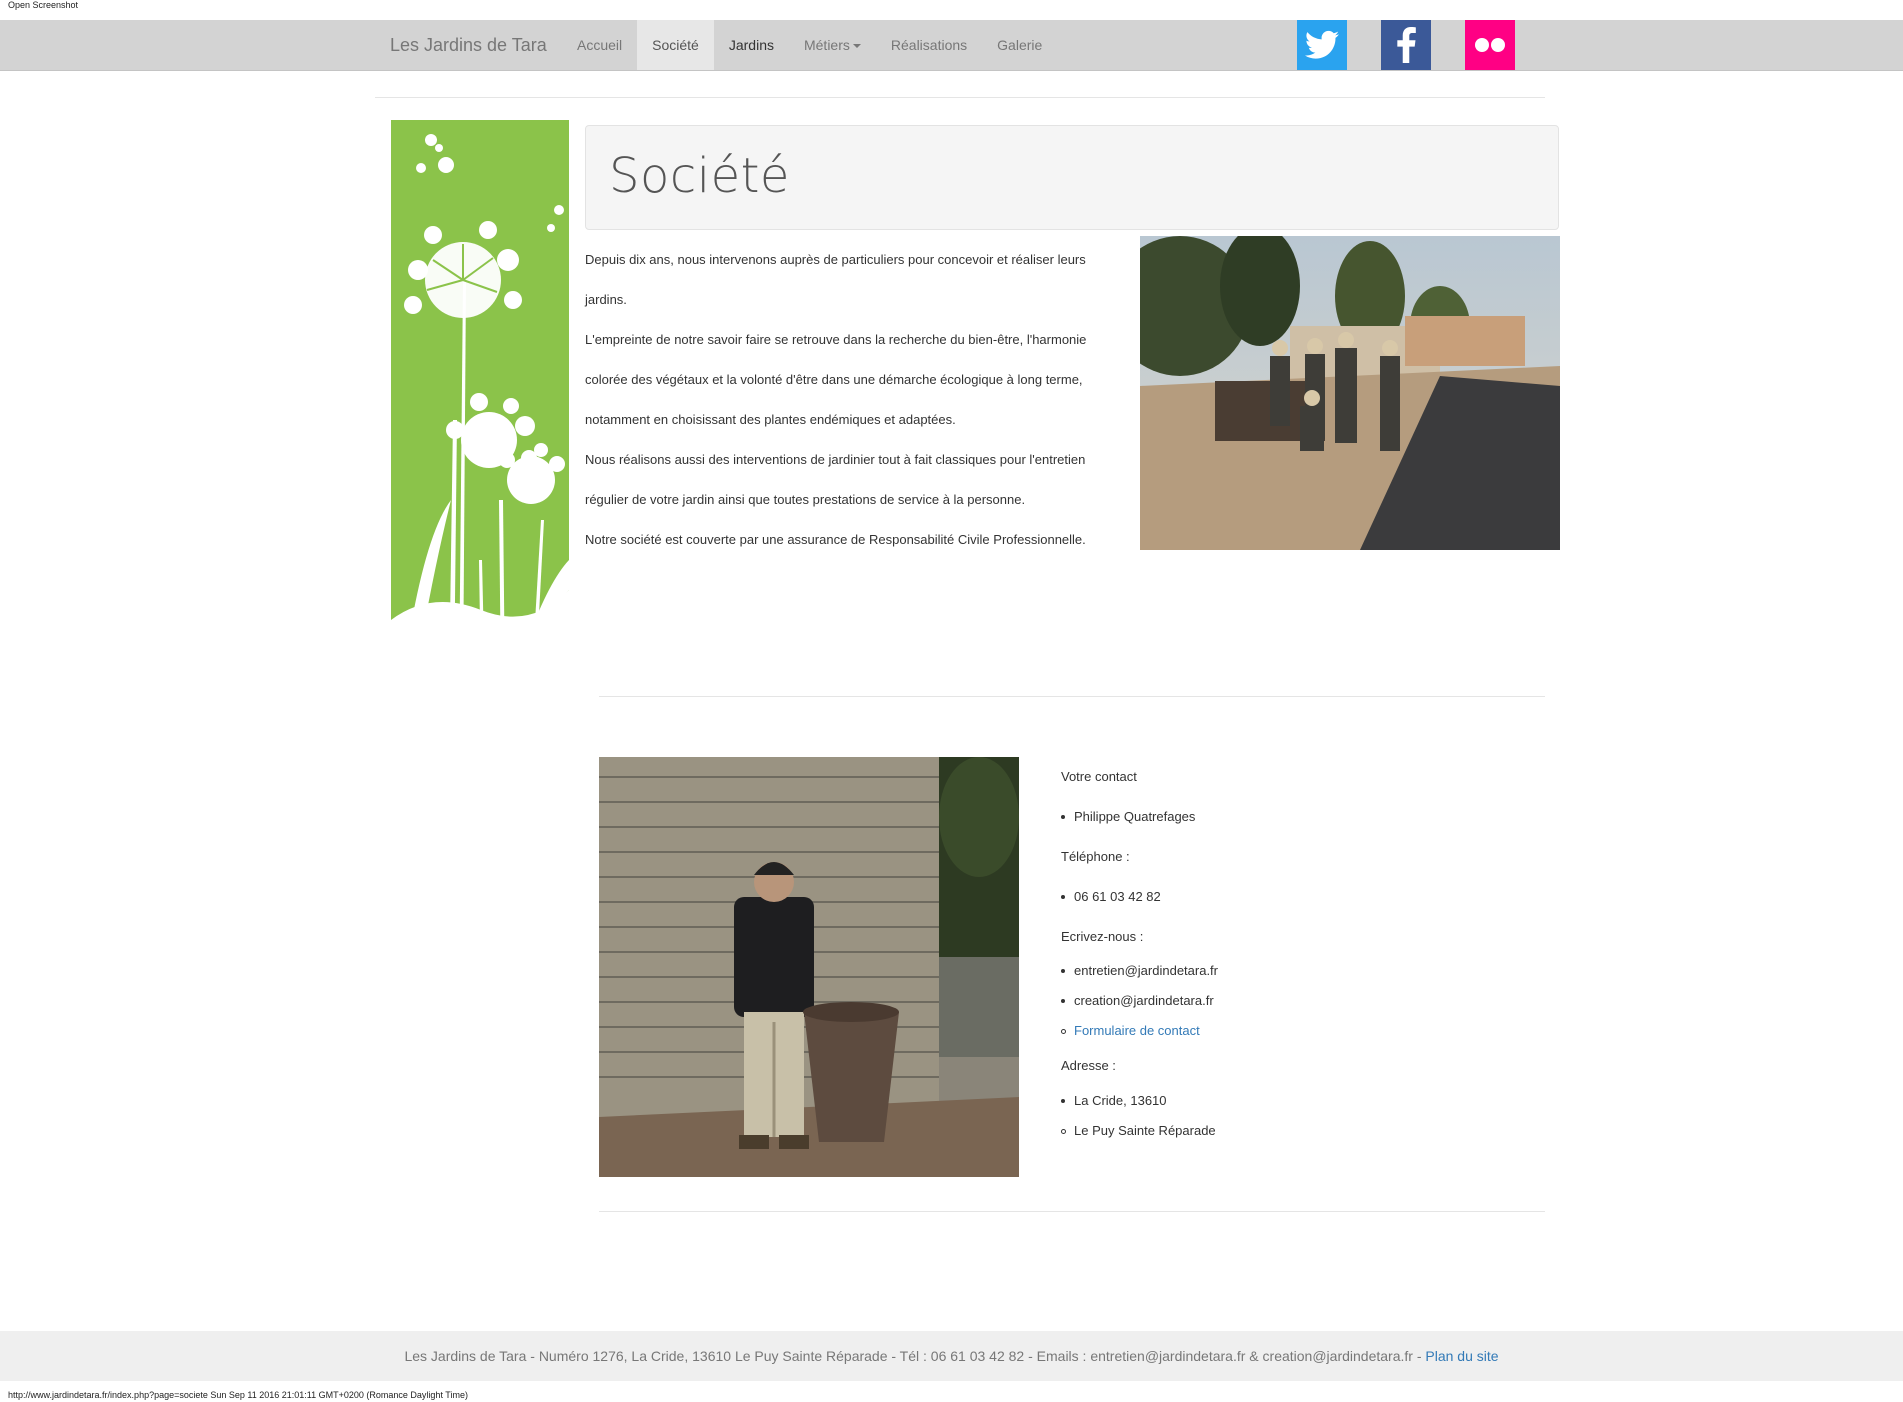  I want to click on phone-heading: Téléphone :, so click(1095, 856).